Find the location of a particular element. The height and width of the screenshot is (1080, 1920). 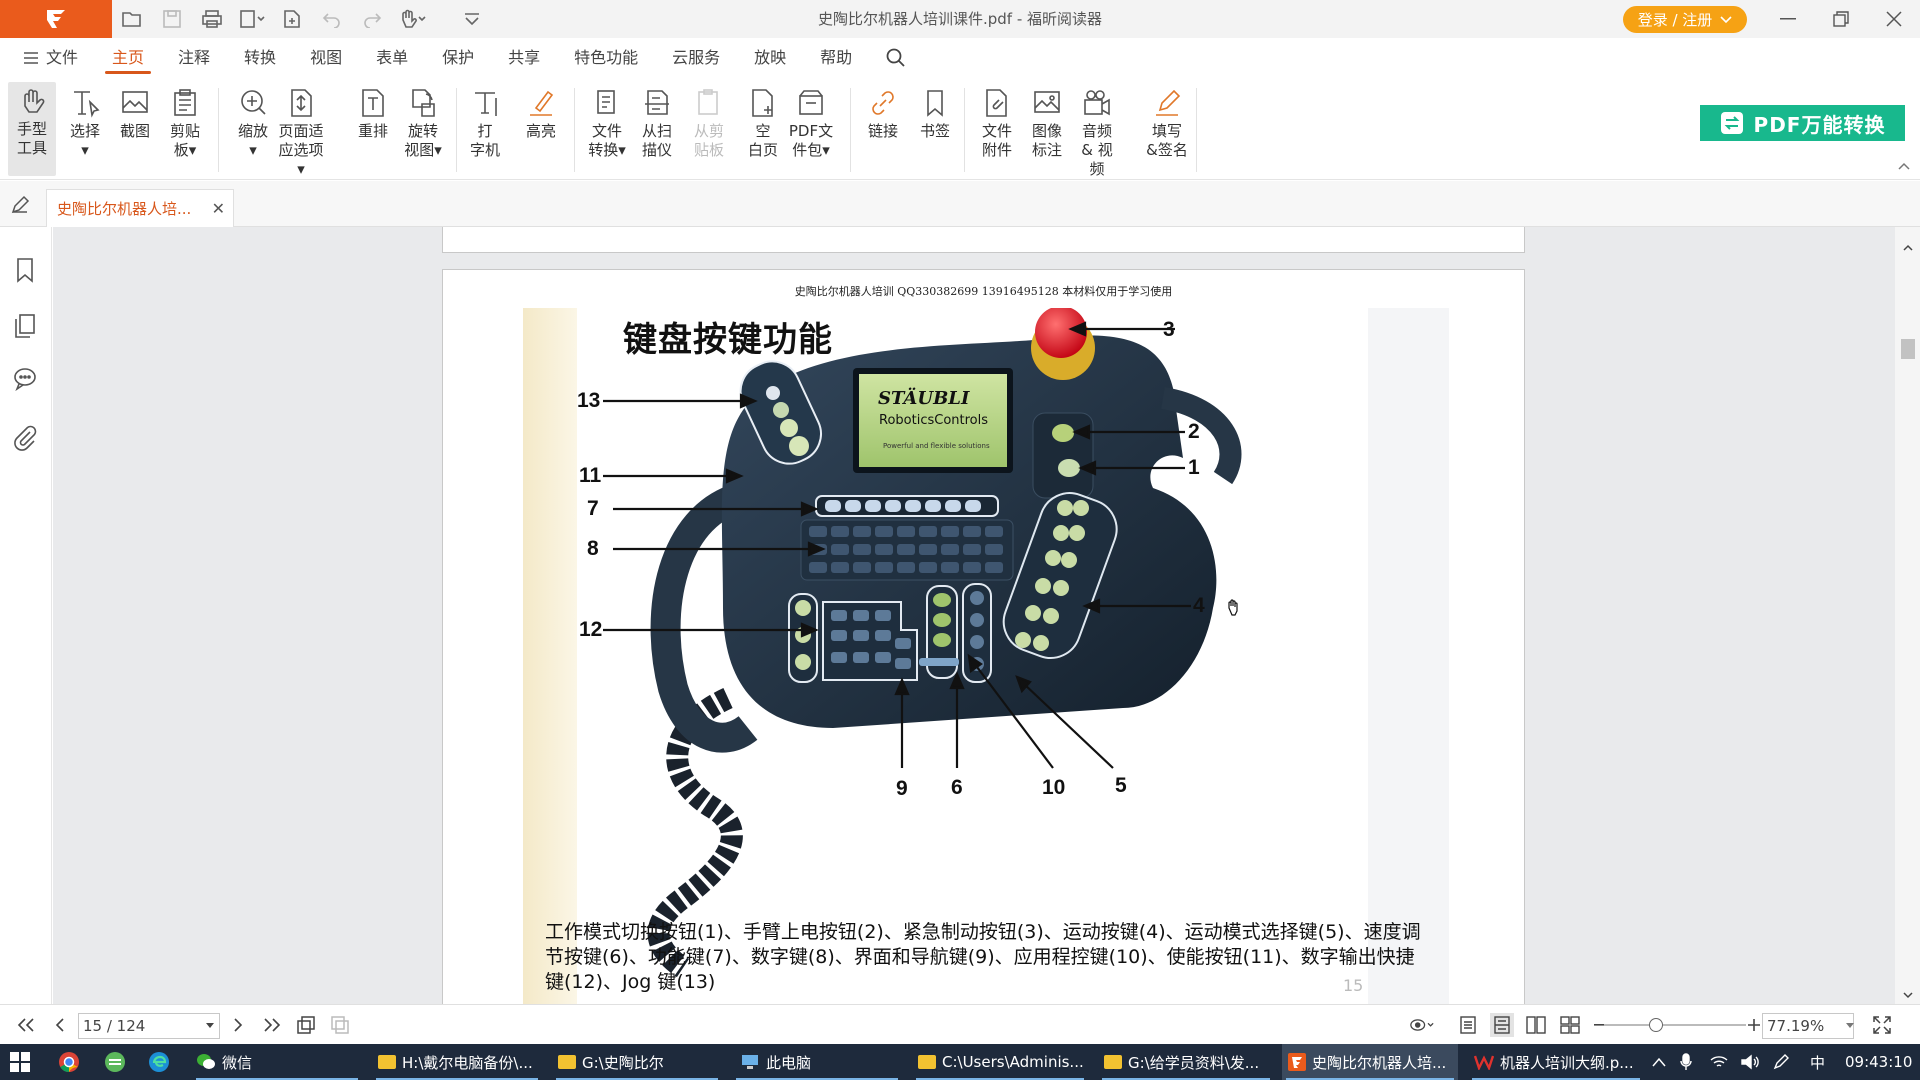

ribbon-tool-blank-page: 空 白页 is located at coordinates (763, 122).